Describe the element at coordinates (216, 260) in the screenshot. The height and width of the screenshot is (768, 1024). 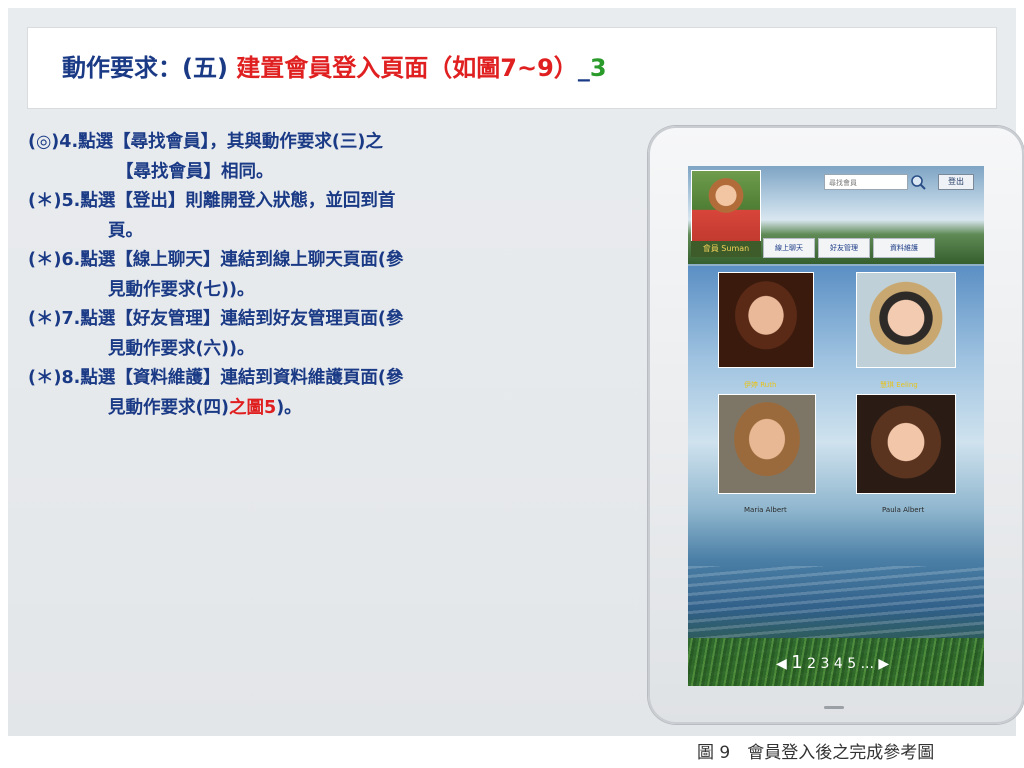
I see `item-line: (＊)6.點選【線上聊天】連結到線上聊天頁面(參` at that location.